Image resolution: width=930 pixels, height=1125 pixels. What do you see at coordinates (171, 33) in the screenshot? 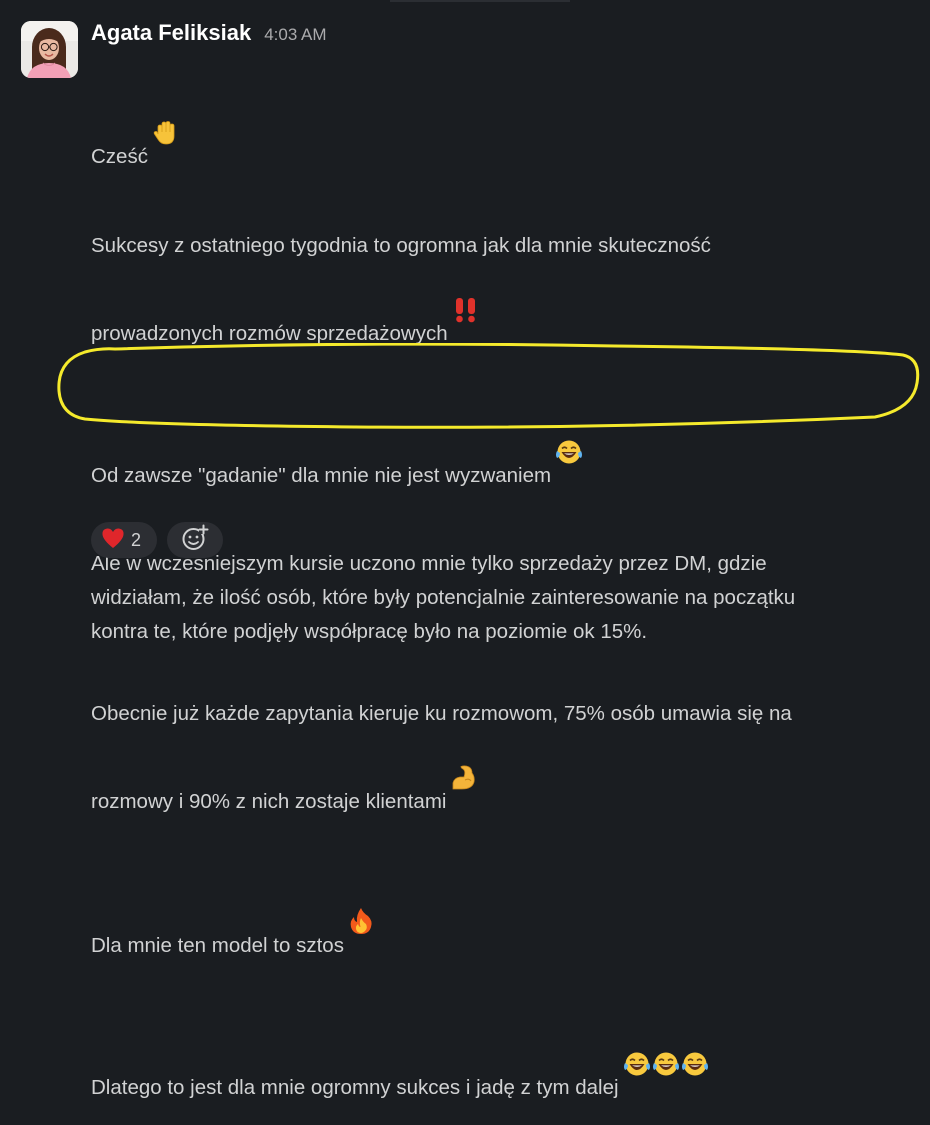
I see `author-name: Agata Feliksiak` at bounding box center [171, 33].